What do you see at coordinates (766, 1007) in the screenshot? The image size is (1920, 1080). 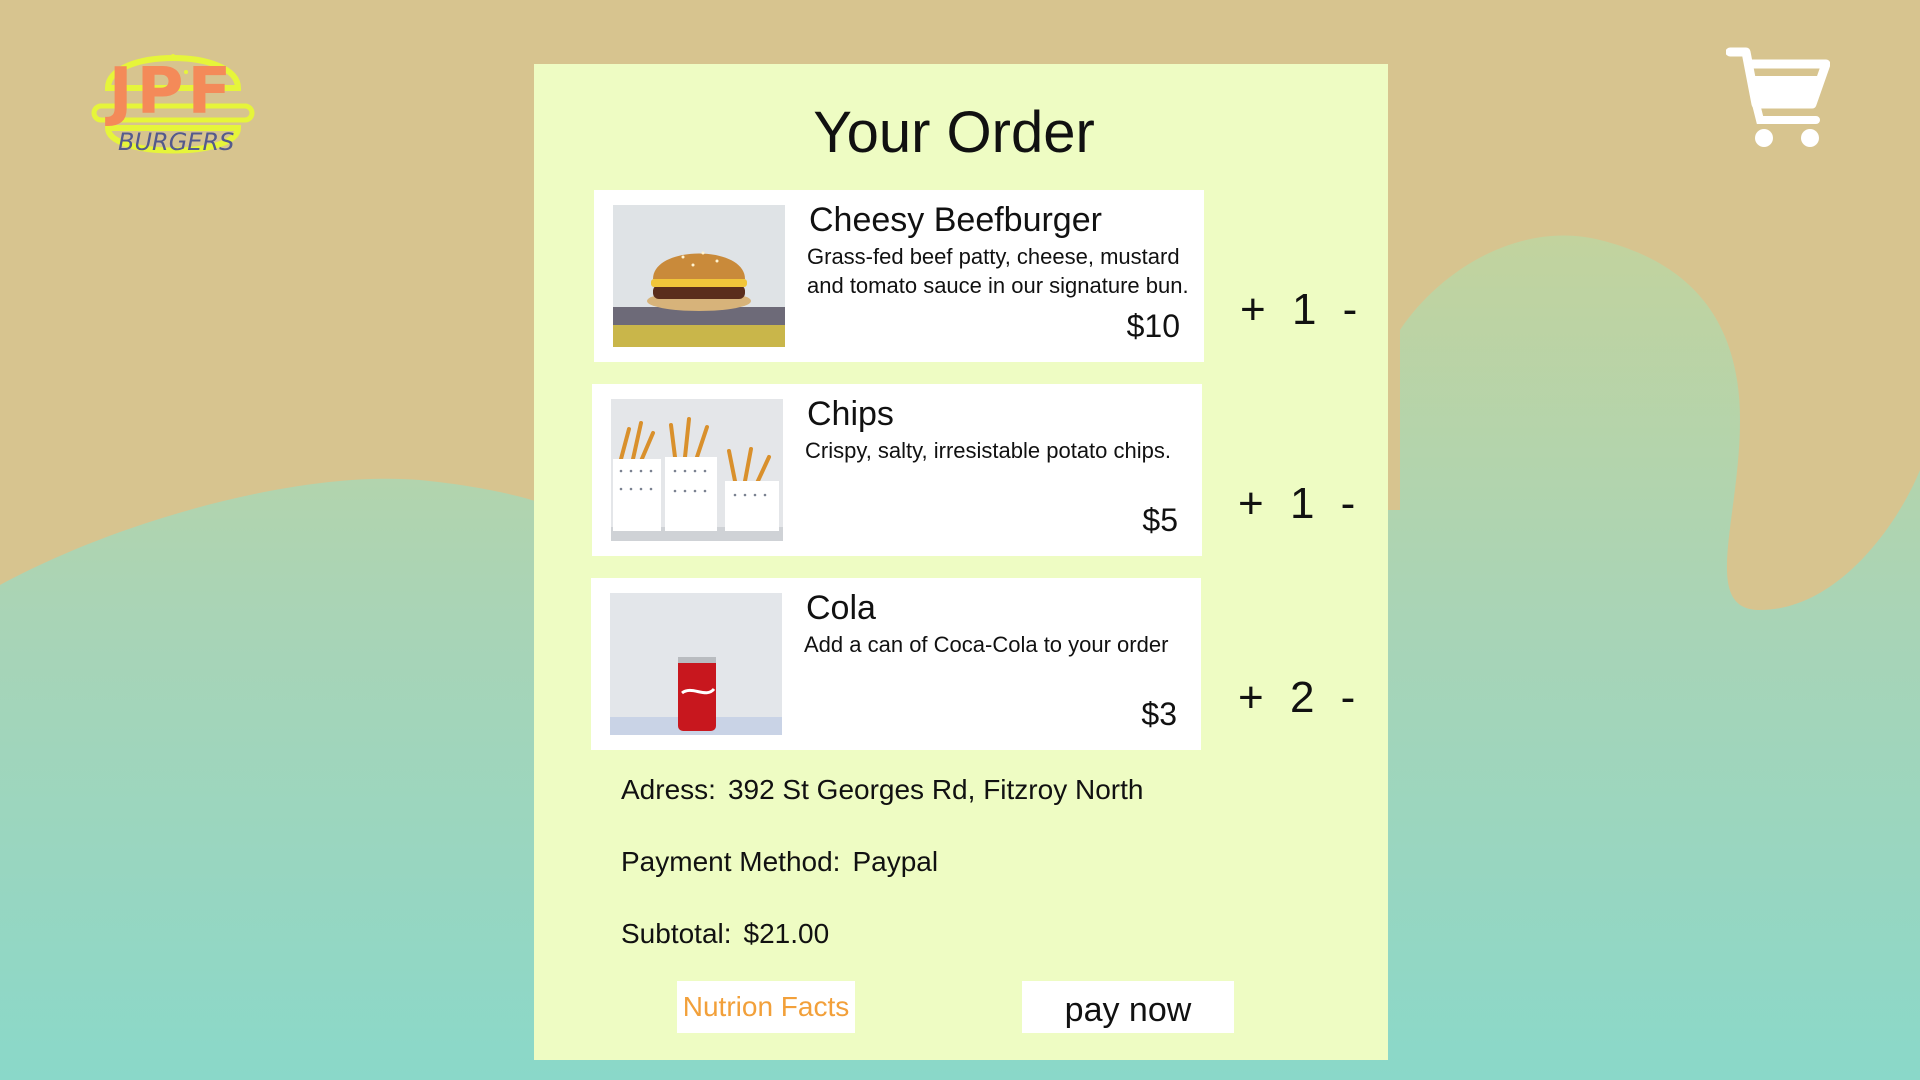 I see `nutrition-facts-button: Nutrion Facts` at bounding box center [766, 1007].